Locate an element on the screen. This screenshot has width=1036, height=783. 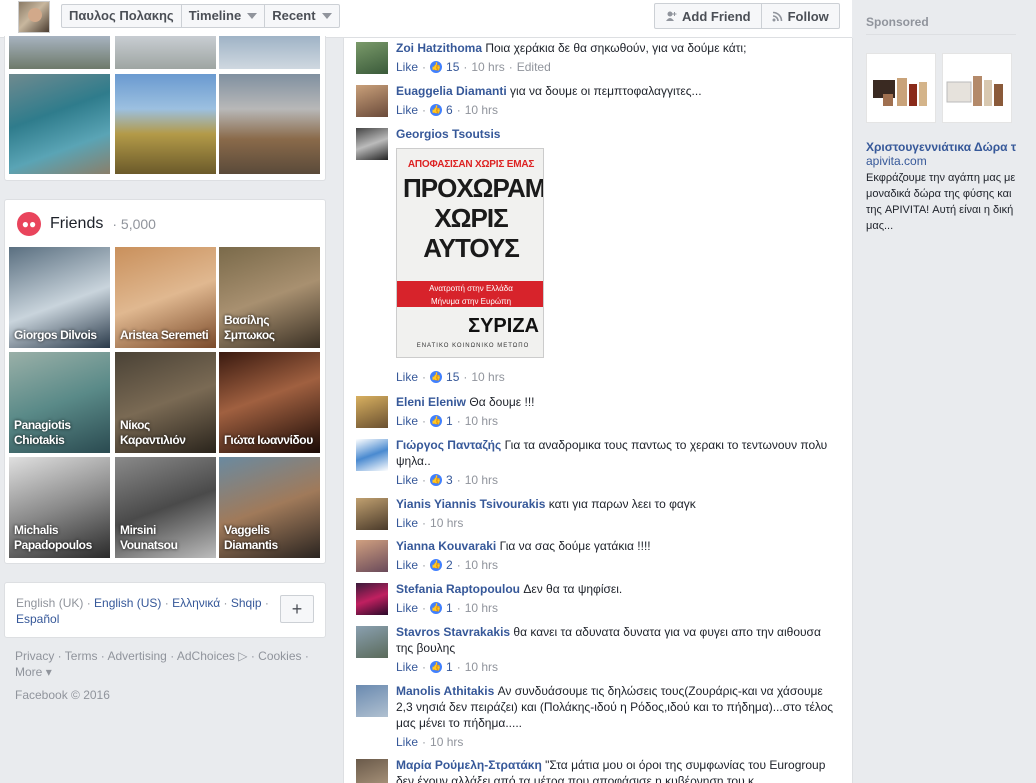
friend-tile: Βασίλης Σμπωκος is located at coordinates (269, 297).